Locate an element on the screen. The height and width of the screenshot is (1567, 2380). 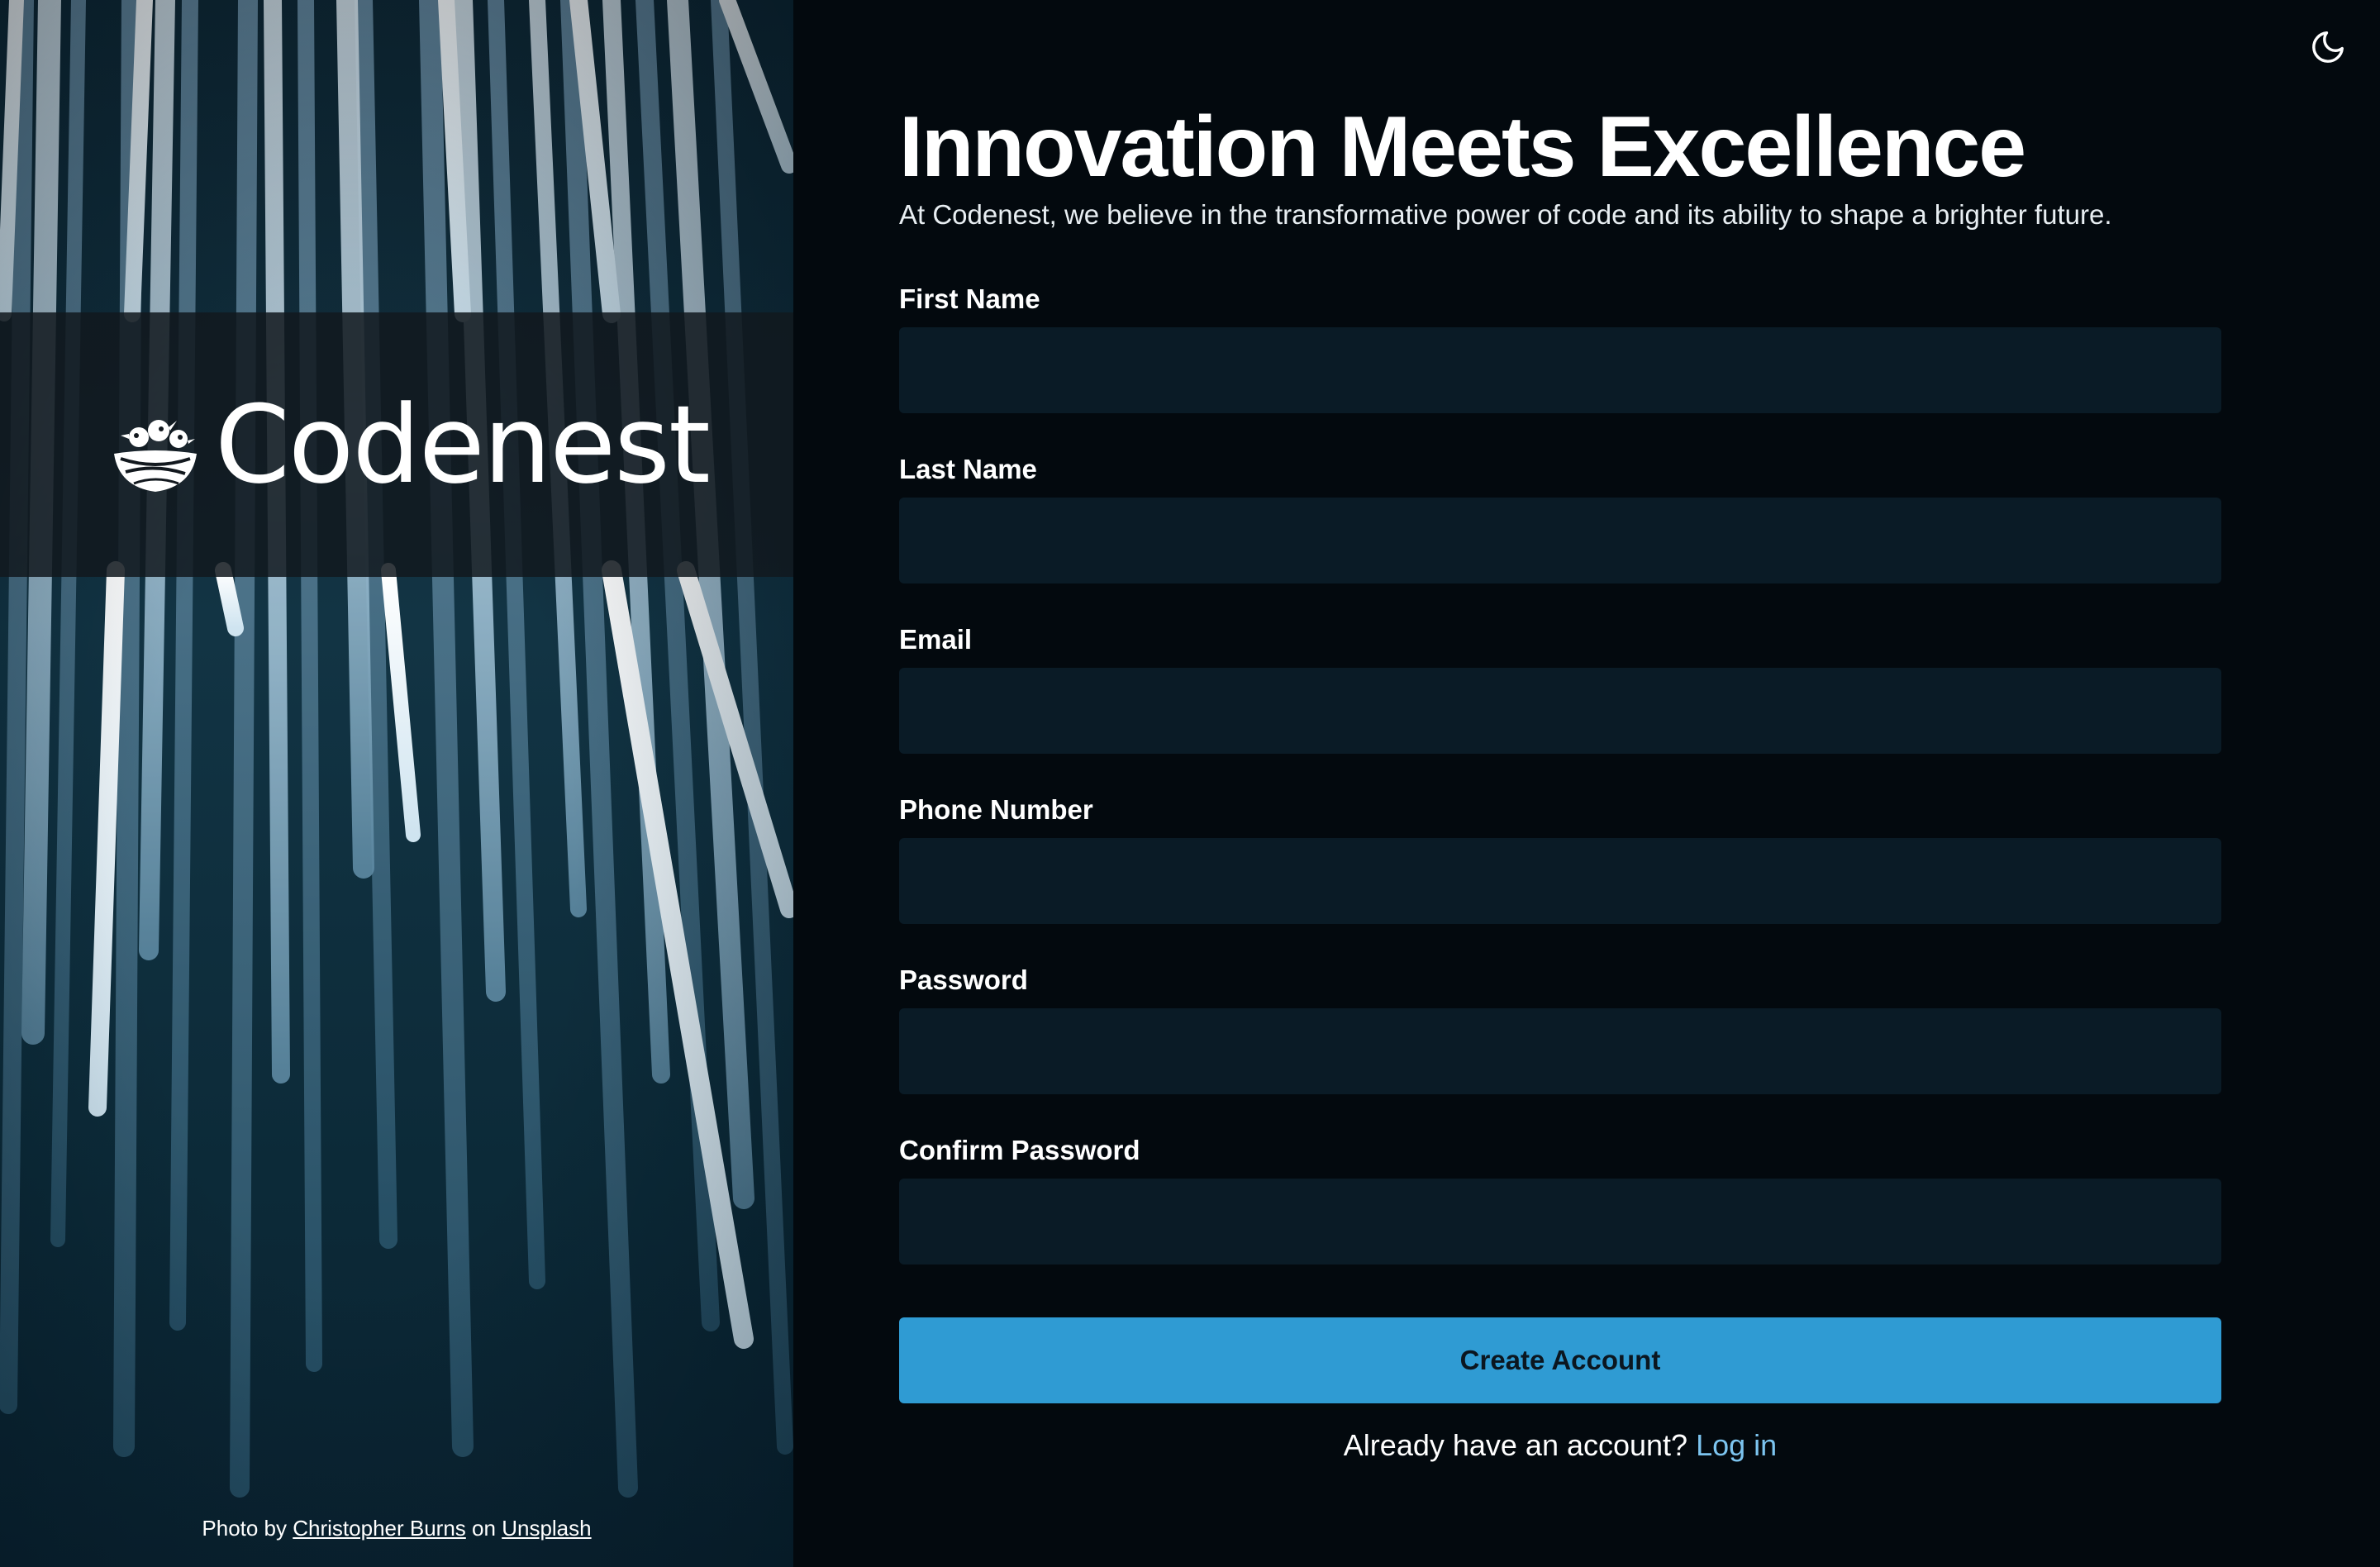
confirm-password-label: Confirm Password is located at coordinates (1019, 1150).